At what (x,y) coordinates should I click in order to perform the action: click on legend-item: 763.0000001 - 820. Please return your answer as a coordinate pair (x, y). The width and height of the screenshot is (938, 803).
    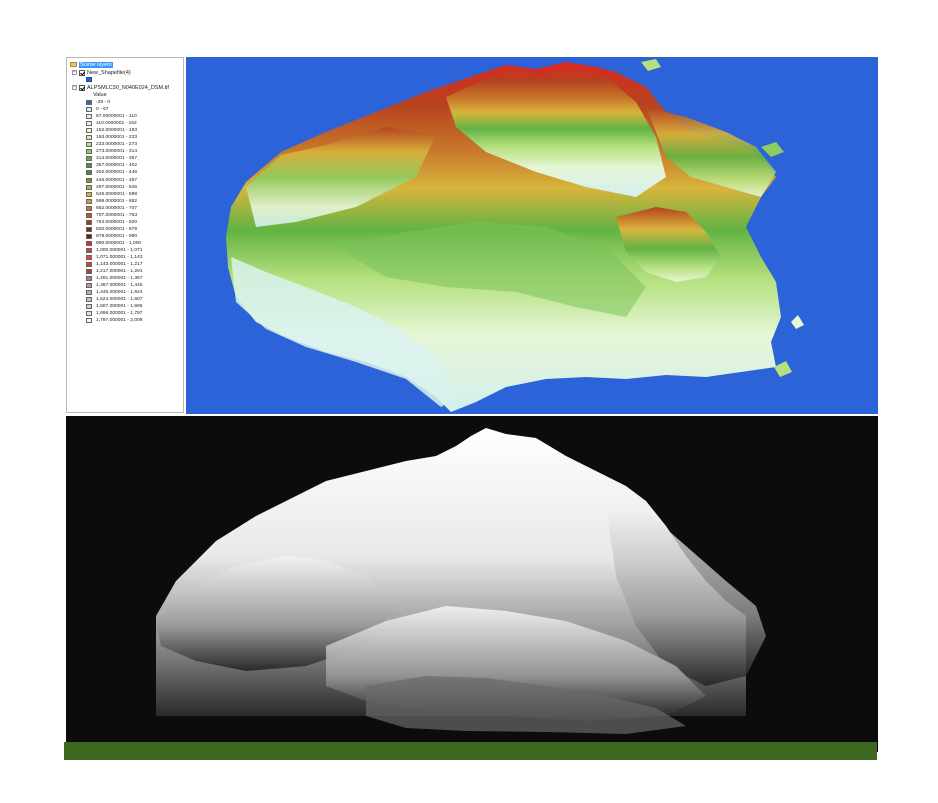
    Looking at the image, I should click on (114, 222).